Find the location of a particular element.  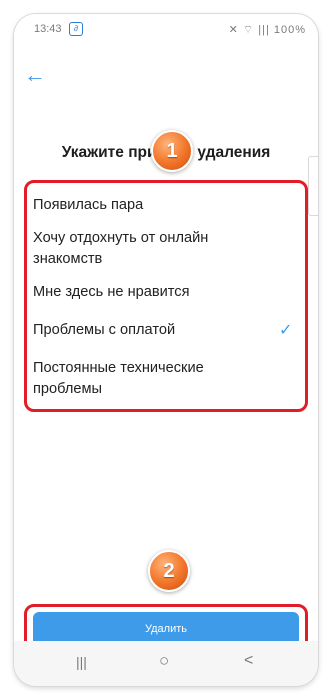

system-nav-bar: ||| ○ < is located at coordinates (166, 663).